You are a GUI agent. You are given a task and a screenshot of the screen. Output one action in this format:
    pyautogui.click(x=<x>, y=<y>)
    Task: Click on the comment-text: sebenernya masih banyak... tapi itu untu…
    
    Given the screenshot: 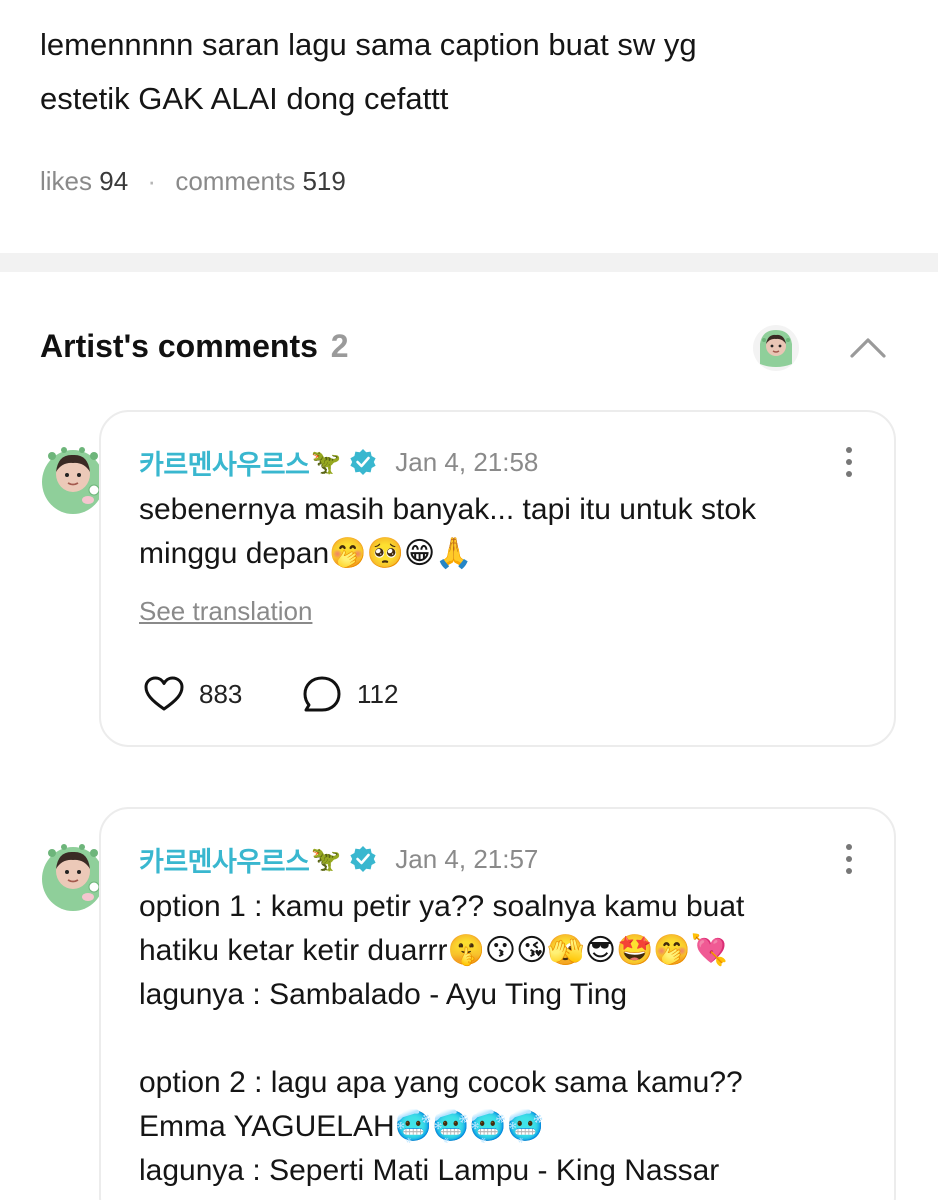 What is the action you would take?
    pyautogui.click(x=448, y=531)
    